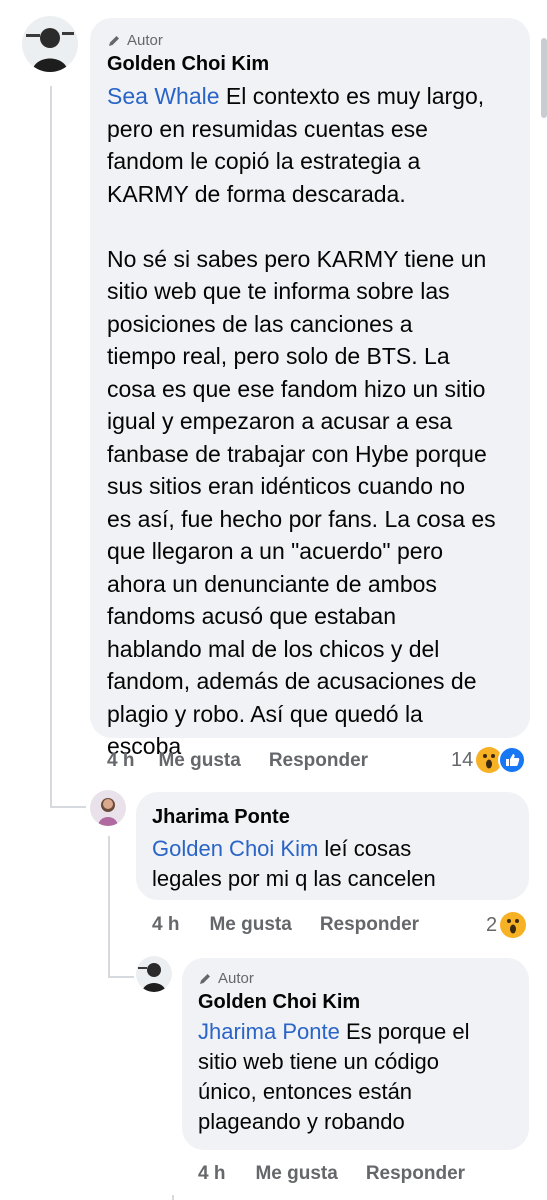 The image size is (547, 1200). I want to click on thread-line-nested, so click(173, 1197).